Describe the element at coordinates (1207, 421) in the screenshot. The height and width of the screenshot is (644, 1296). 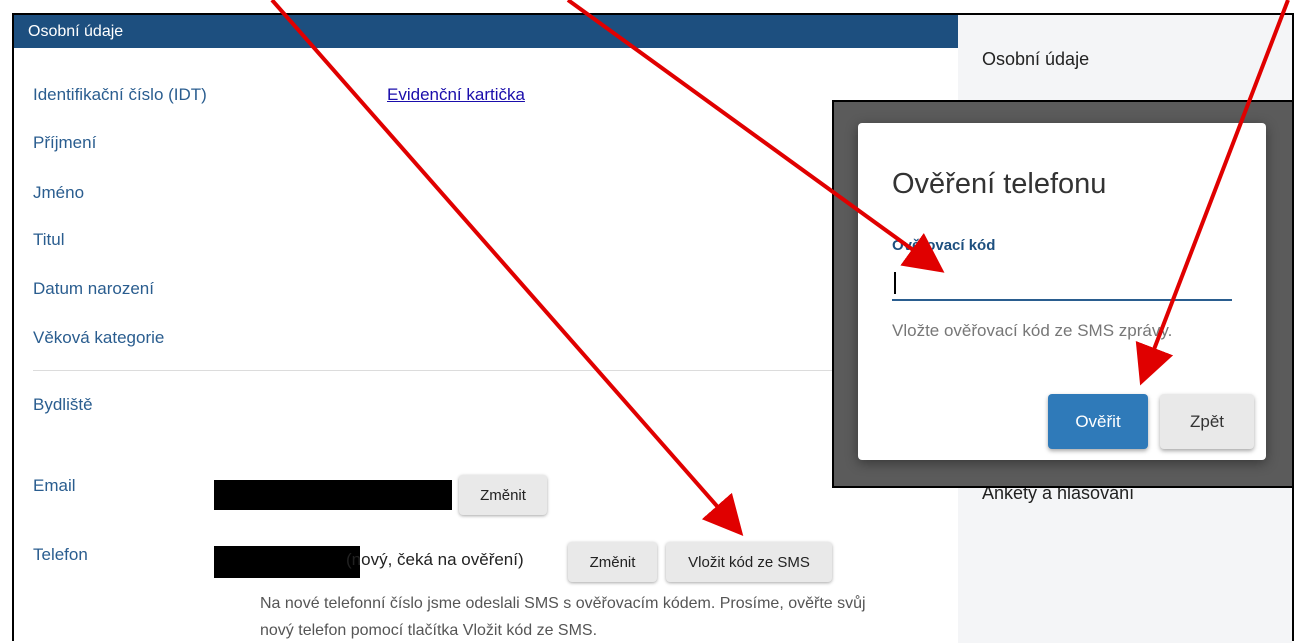
I see `back-button: Zpět` at that location.